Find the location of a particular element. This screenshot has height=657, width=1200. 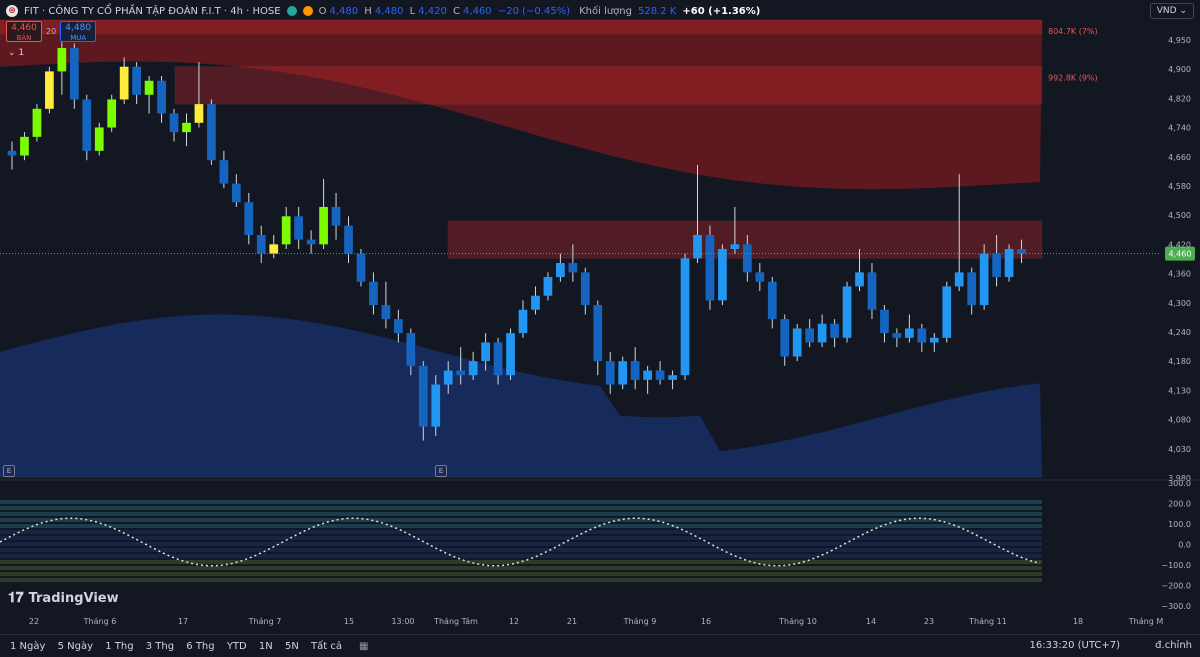

clock: 16:33:20 (UTC+7) is located at coordinates (1075, 645).